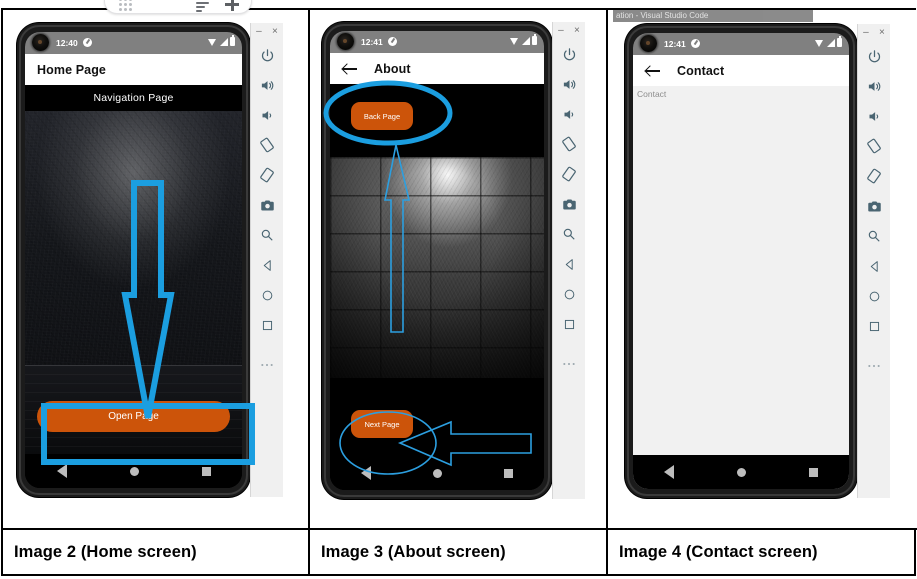  I want to click on app-bar-title: Home Page, so click(71, 69).